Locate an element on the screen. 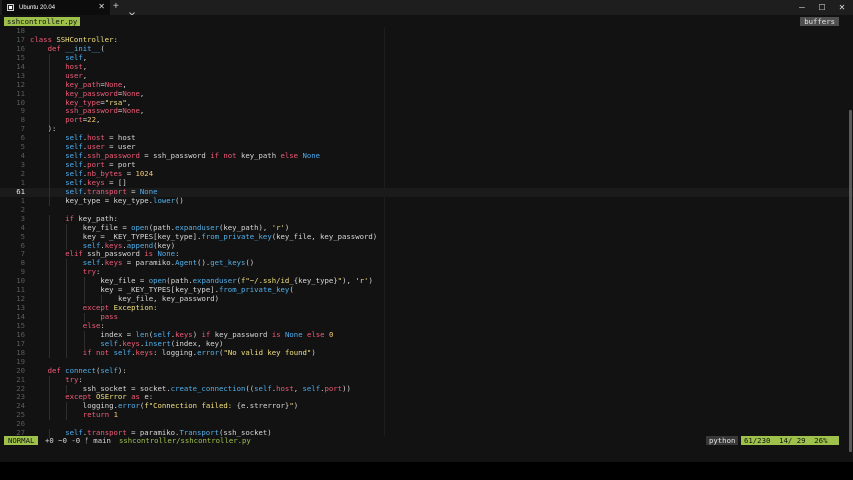  code-token: Agent is located at coordinates (186, 263).